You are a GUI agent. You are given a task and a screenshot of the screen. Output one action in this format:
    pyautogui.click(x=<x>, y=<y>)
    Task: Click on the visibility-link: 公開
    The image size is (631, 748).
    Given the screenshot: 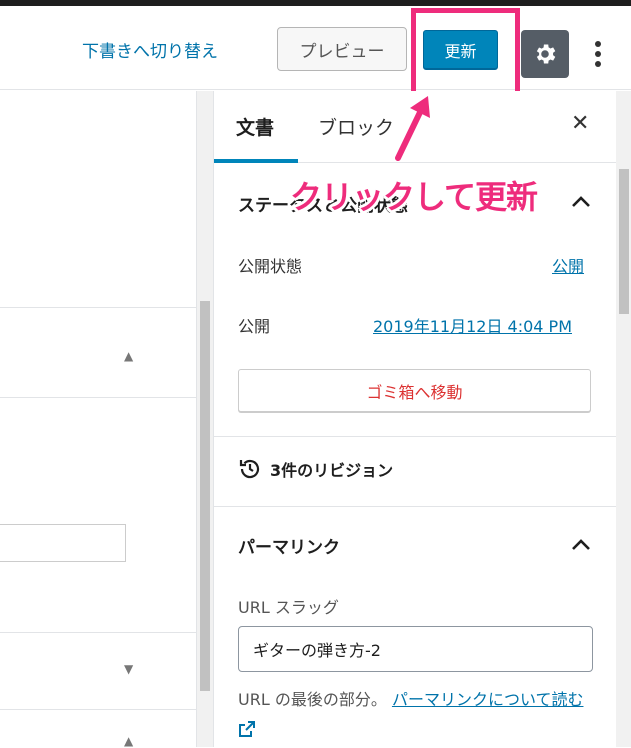 What is the action you would take?
    pyautogui.click(x=568, y=265)
    